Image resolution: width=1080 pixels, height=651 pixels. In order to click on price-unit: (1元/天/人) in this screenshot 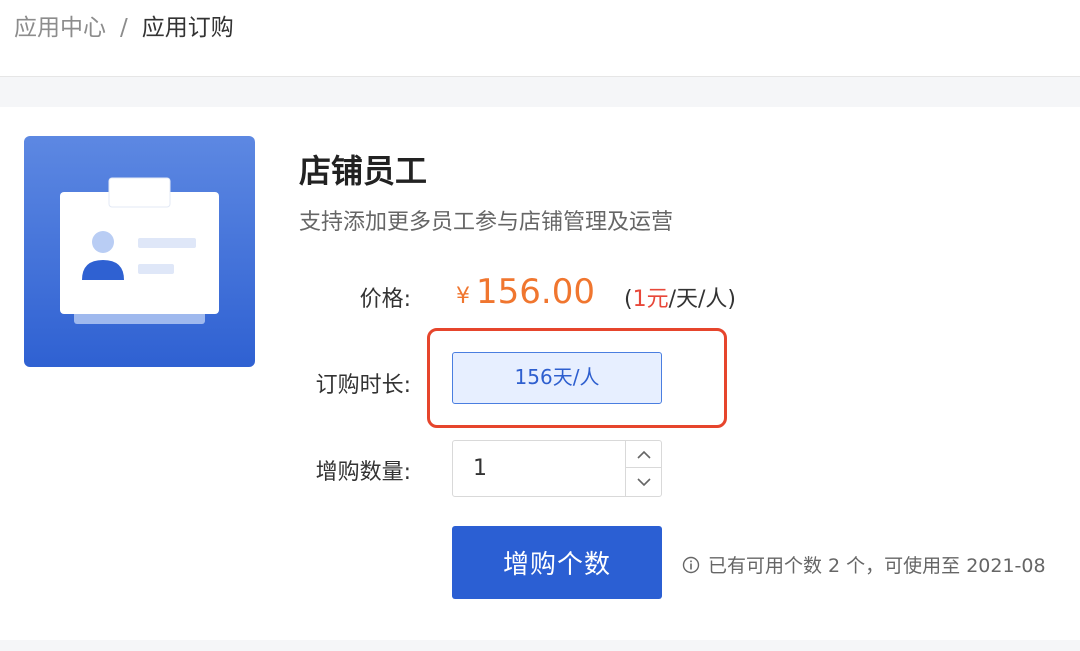, I will do `click(680, 297)`.